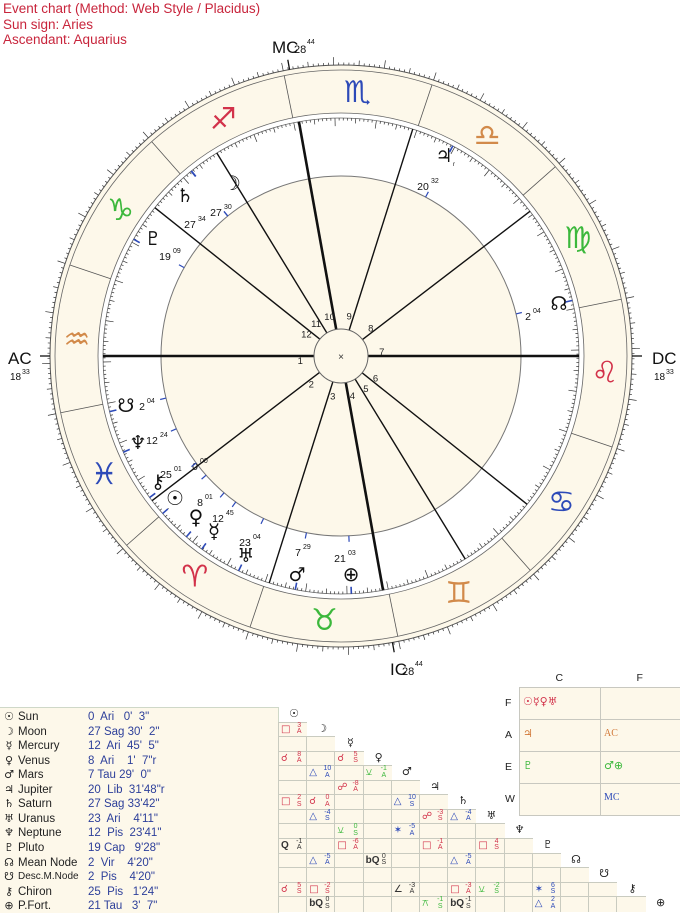  Describe the element at coordinates (412, 834) in the screenshot. I see `aspect-mode: A` at that location.